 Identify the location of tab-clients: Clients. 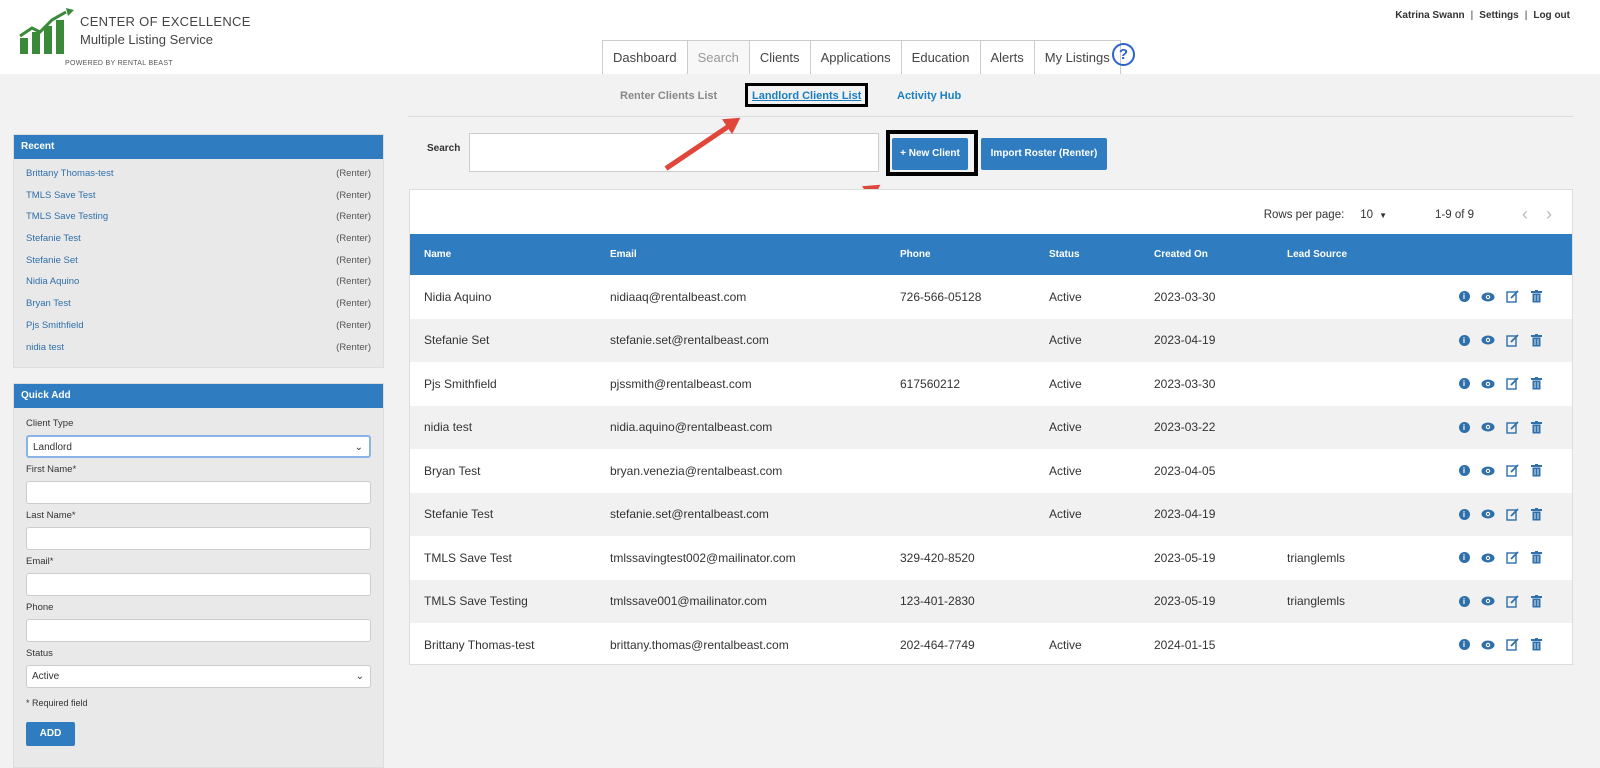
(779, 57).